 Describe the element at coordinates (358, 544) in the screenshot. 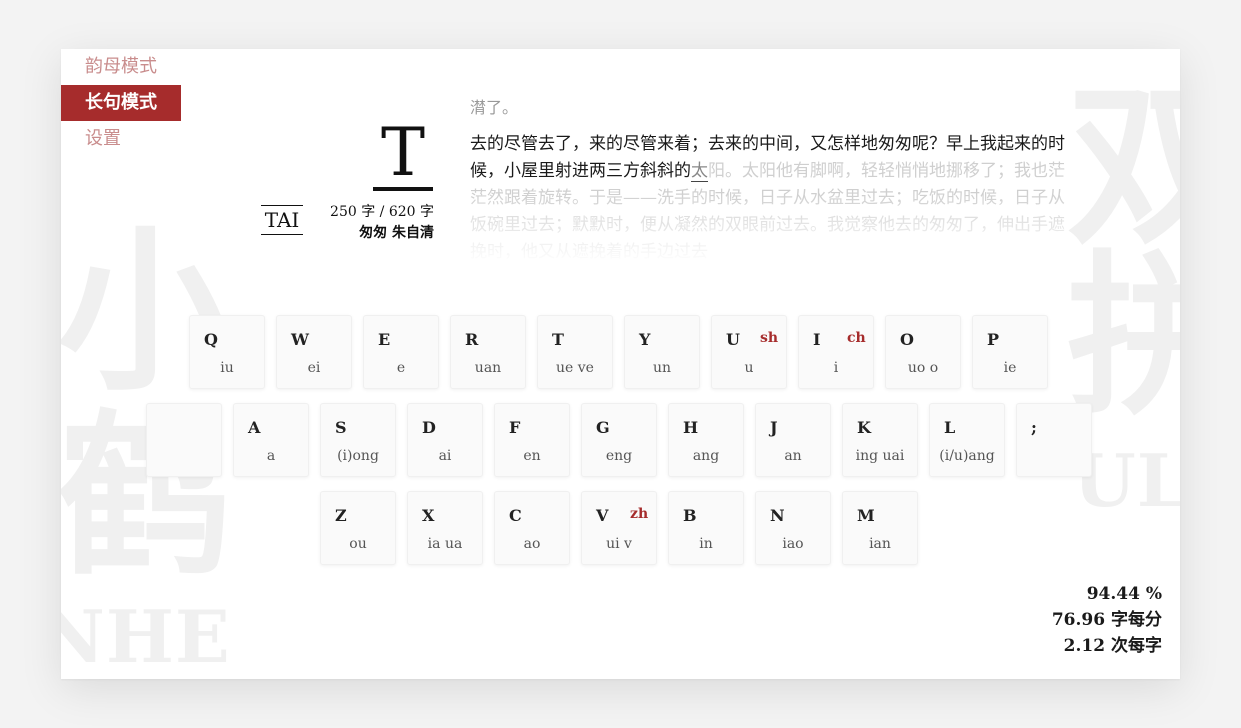

I see `key-yunmu: ou` at that location.